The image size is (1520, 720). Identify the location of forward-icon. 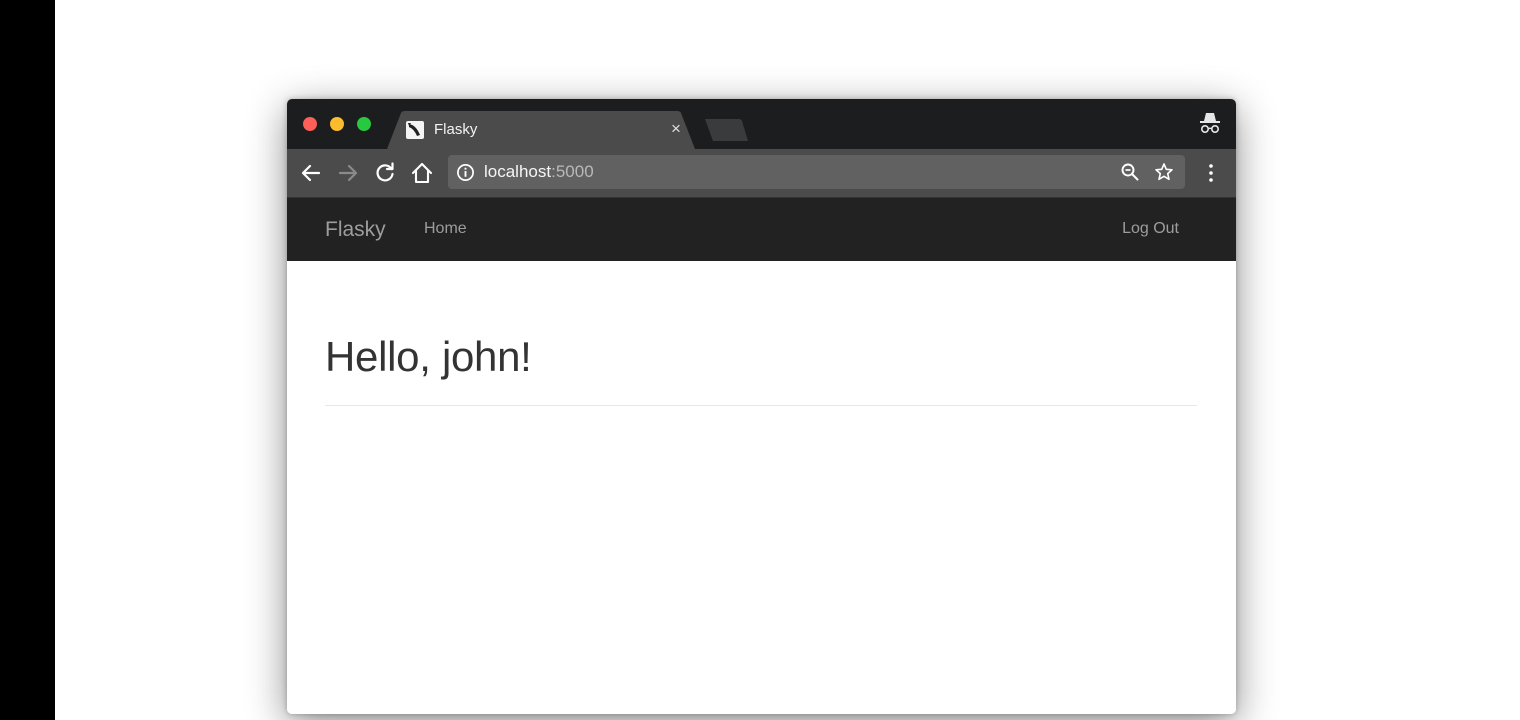
(348, 173).